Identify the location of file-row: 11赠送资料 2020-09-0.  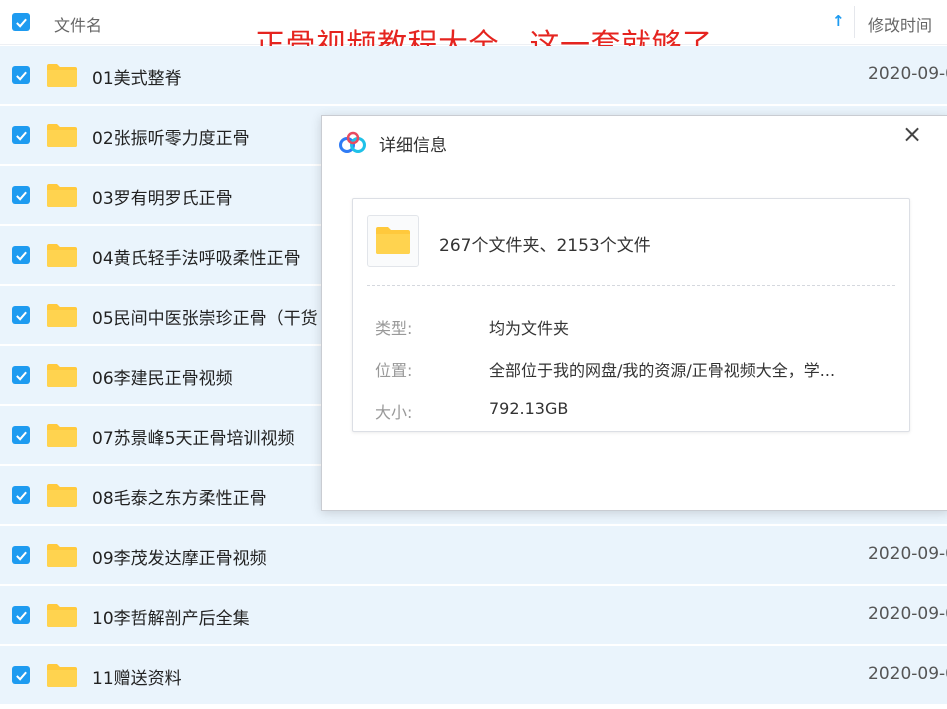
(473, 676).